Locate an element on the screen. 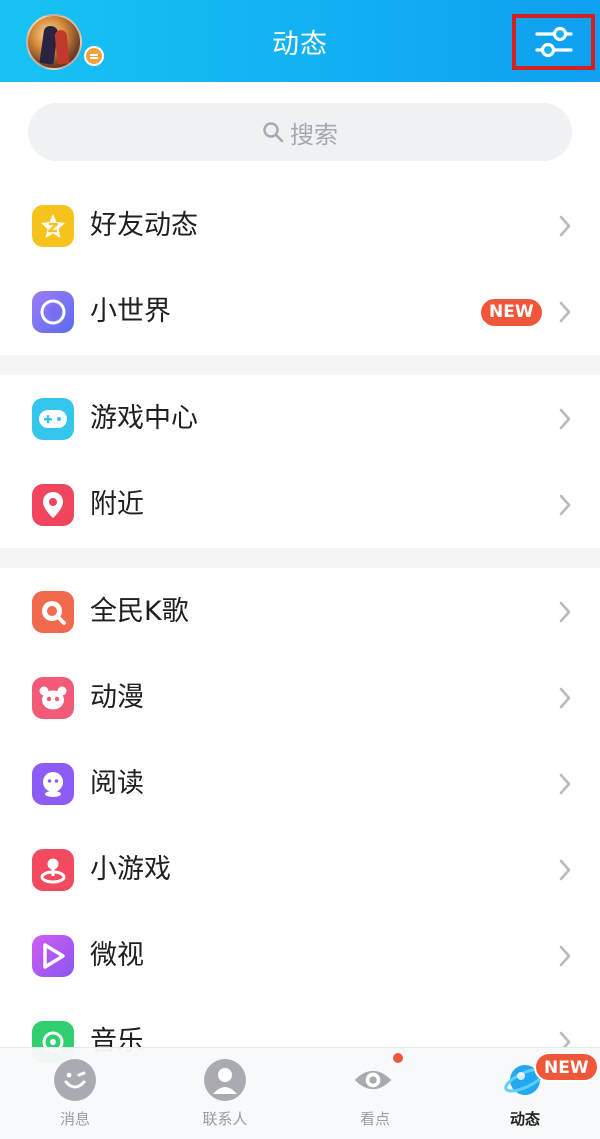 This screenshot has height=1139, width=600. search-placeholder: 搜索 is located at coordinates (314, 134).